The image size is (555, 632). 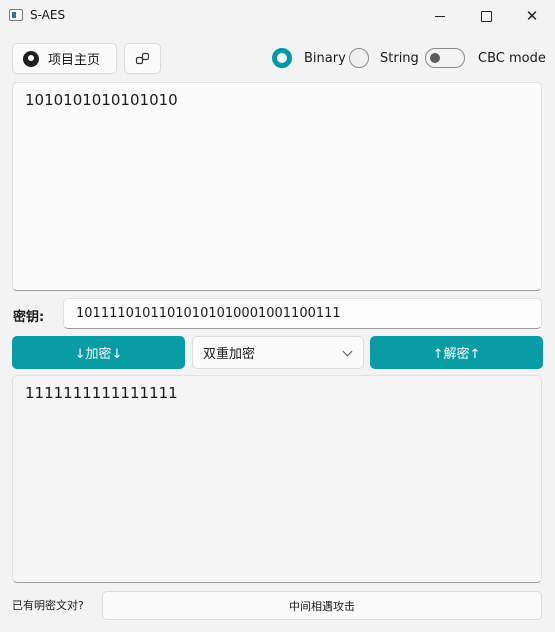 What do you see at coordinates (277, 16) in the screenshot?
I see `title-bar: S-AES ✕` at bounding box center [277, 16].